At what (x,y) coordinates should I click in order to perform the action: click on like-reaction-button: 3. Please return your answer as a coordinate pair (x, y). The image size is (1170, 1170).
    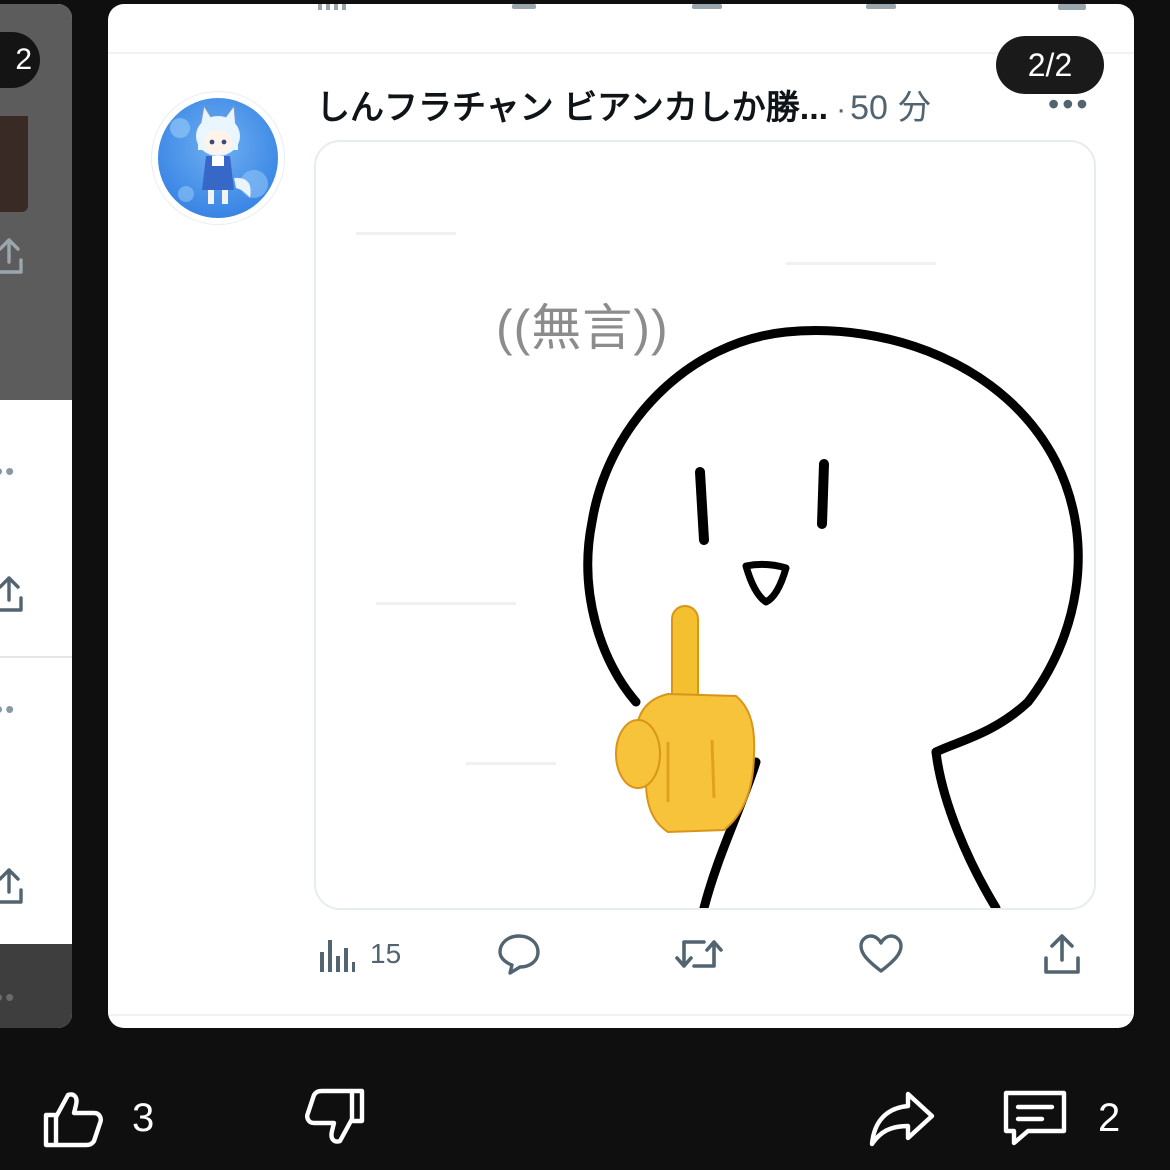
    Looking at the image, I should click on (97, 1118).